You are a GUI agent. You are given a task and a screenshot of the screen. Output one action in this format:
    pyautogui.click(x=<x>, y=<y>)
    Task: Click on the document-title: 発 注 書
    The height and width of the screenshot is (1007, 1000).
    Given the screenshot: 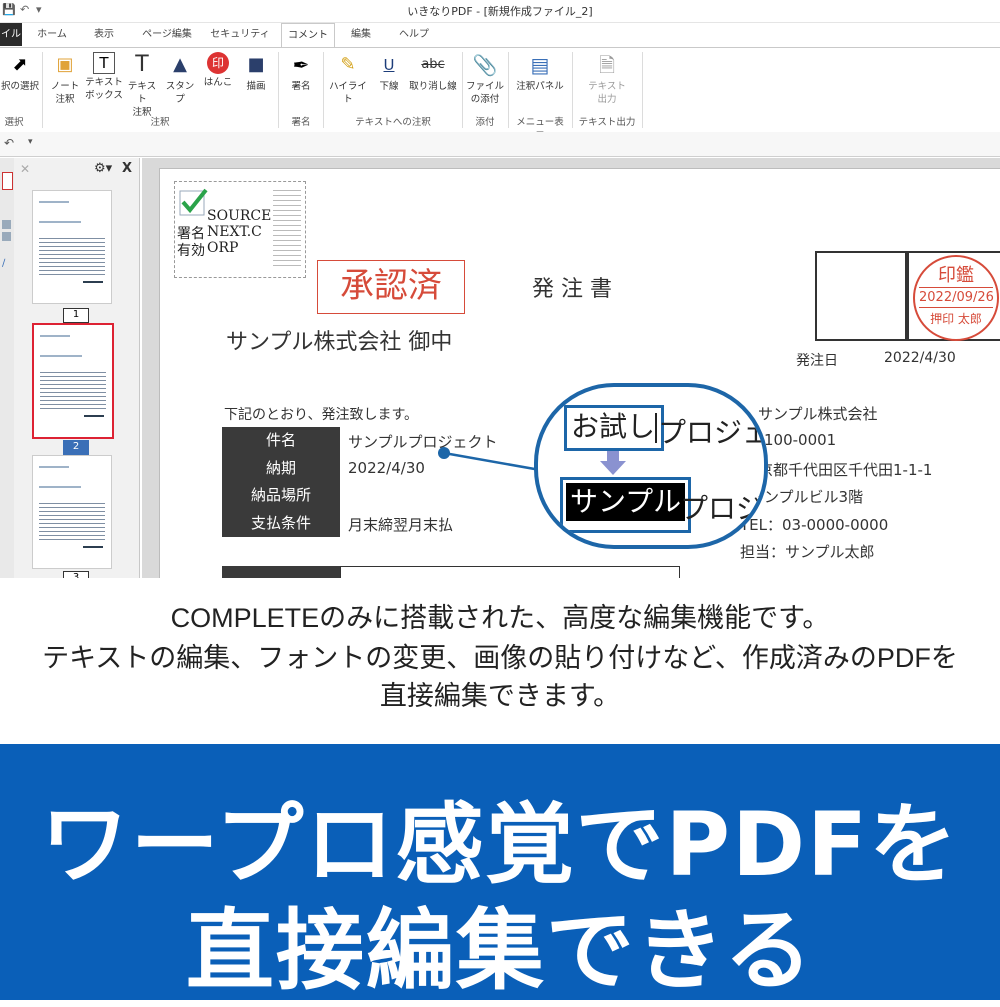 What is the action you would take?
    pyautogui.click(x=572, y=289)
    